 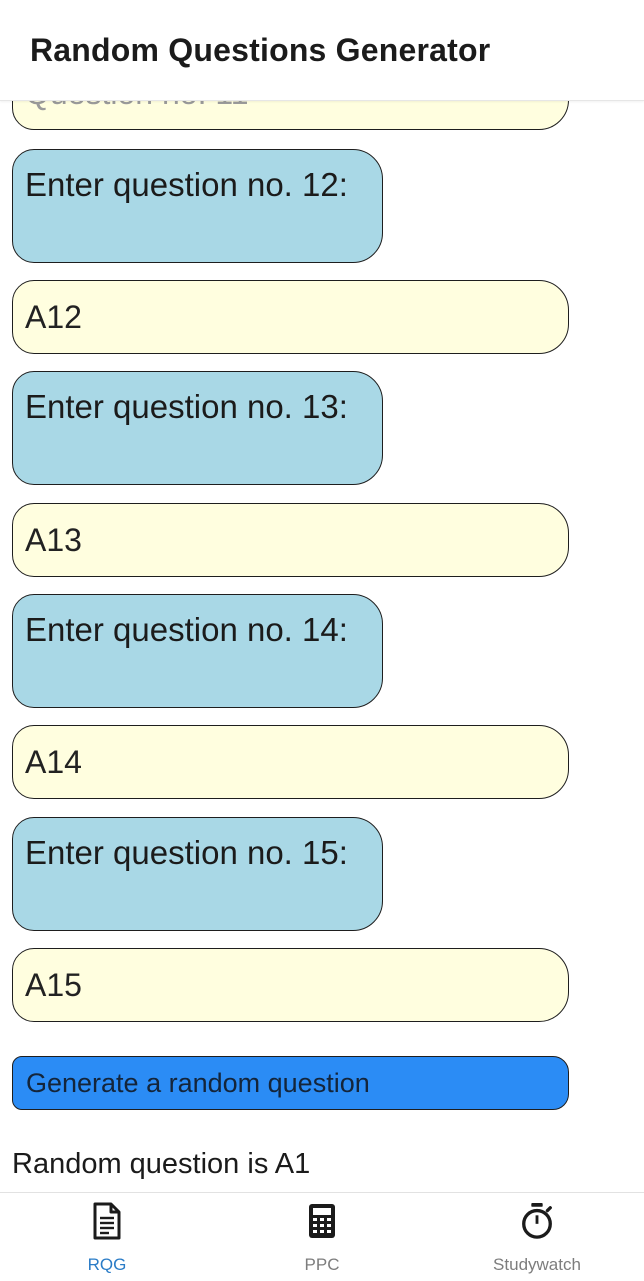 What do you see at coordinates (53, 539) in the screenshot?
I see `answer-field-13-value: A13` at bounding box center [53, 539].